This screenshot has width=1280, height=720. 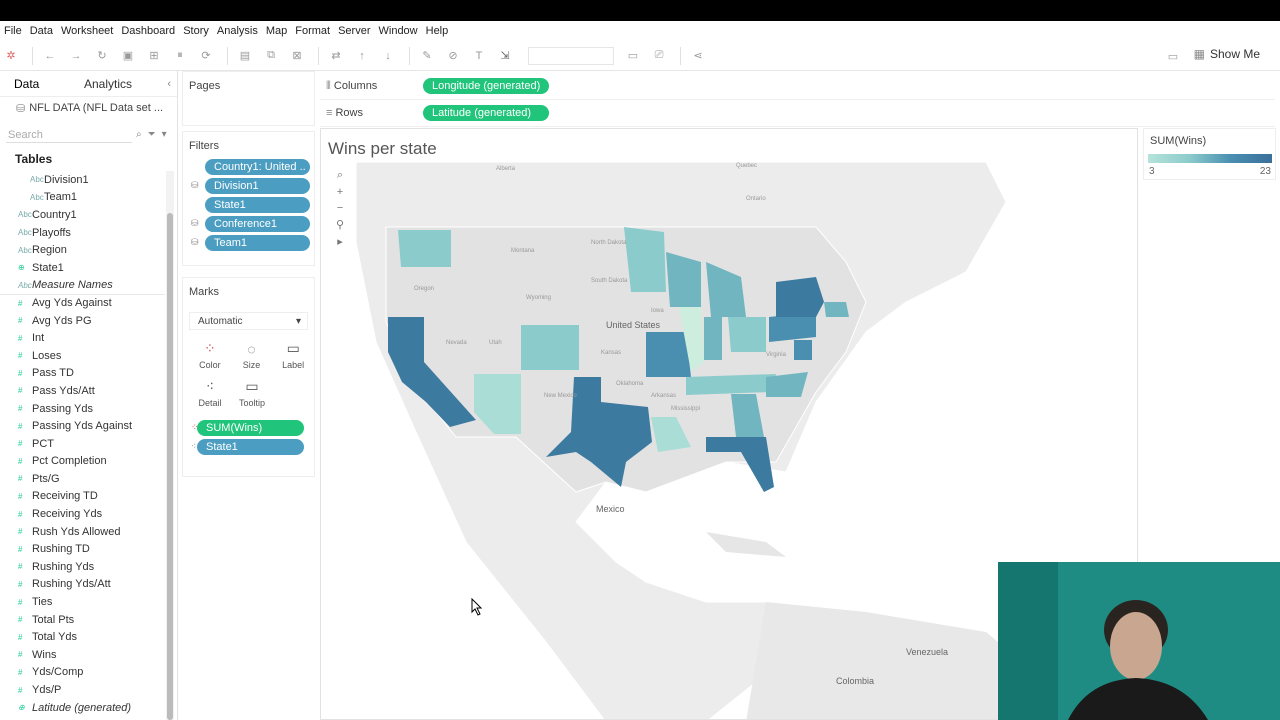 I want to click on menu-map: Map, so click(x=276, y=31).